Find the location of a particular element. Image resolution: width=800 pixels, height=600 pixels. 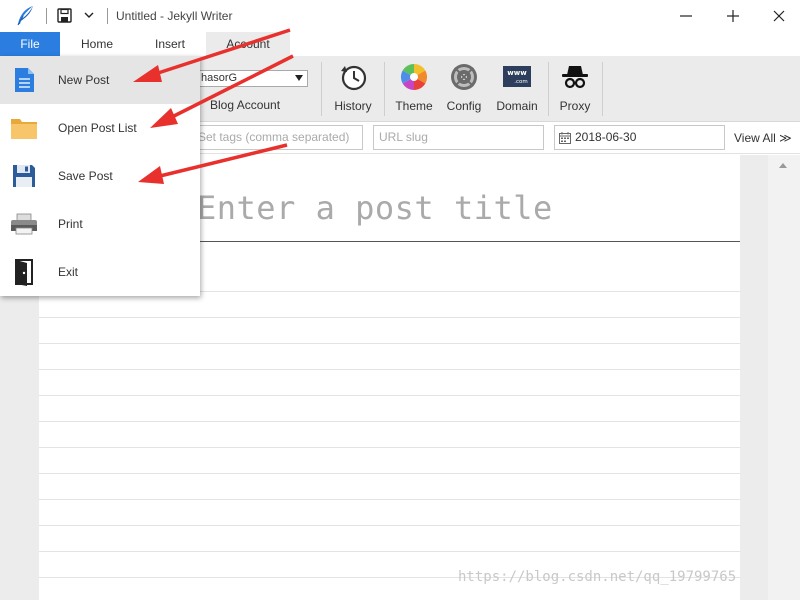

maximize-button is located at coordinates (733, 16).